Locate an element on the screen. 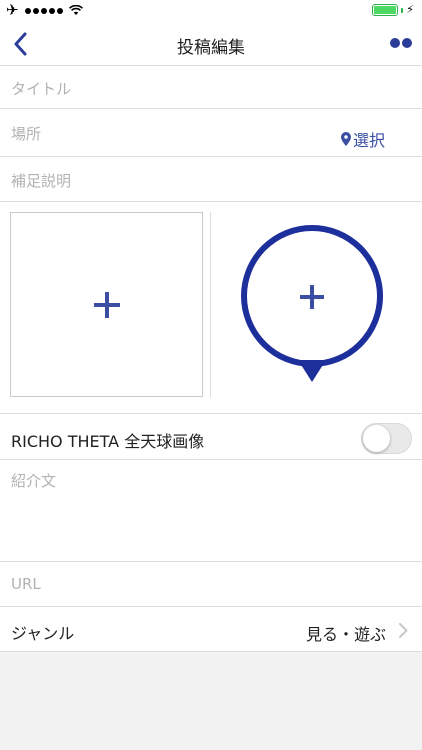 This screenshot has height=750, width=422. location-pin-icon is located at coordinates (345, 139).